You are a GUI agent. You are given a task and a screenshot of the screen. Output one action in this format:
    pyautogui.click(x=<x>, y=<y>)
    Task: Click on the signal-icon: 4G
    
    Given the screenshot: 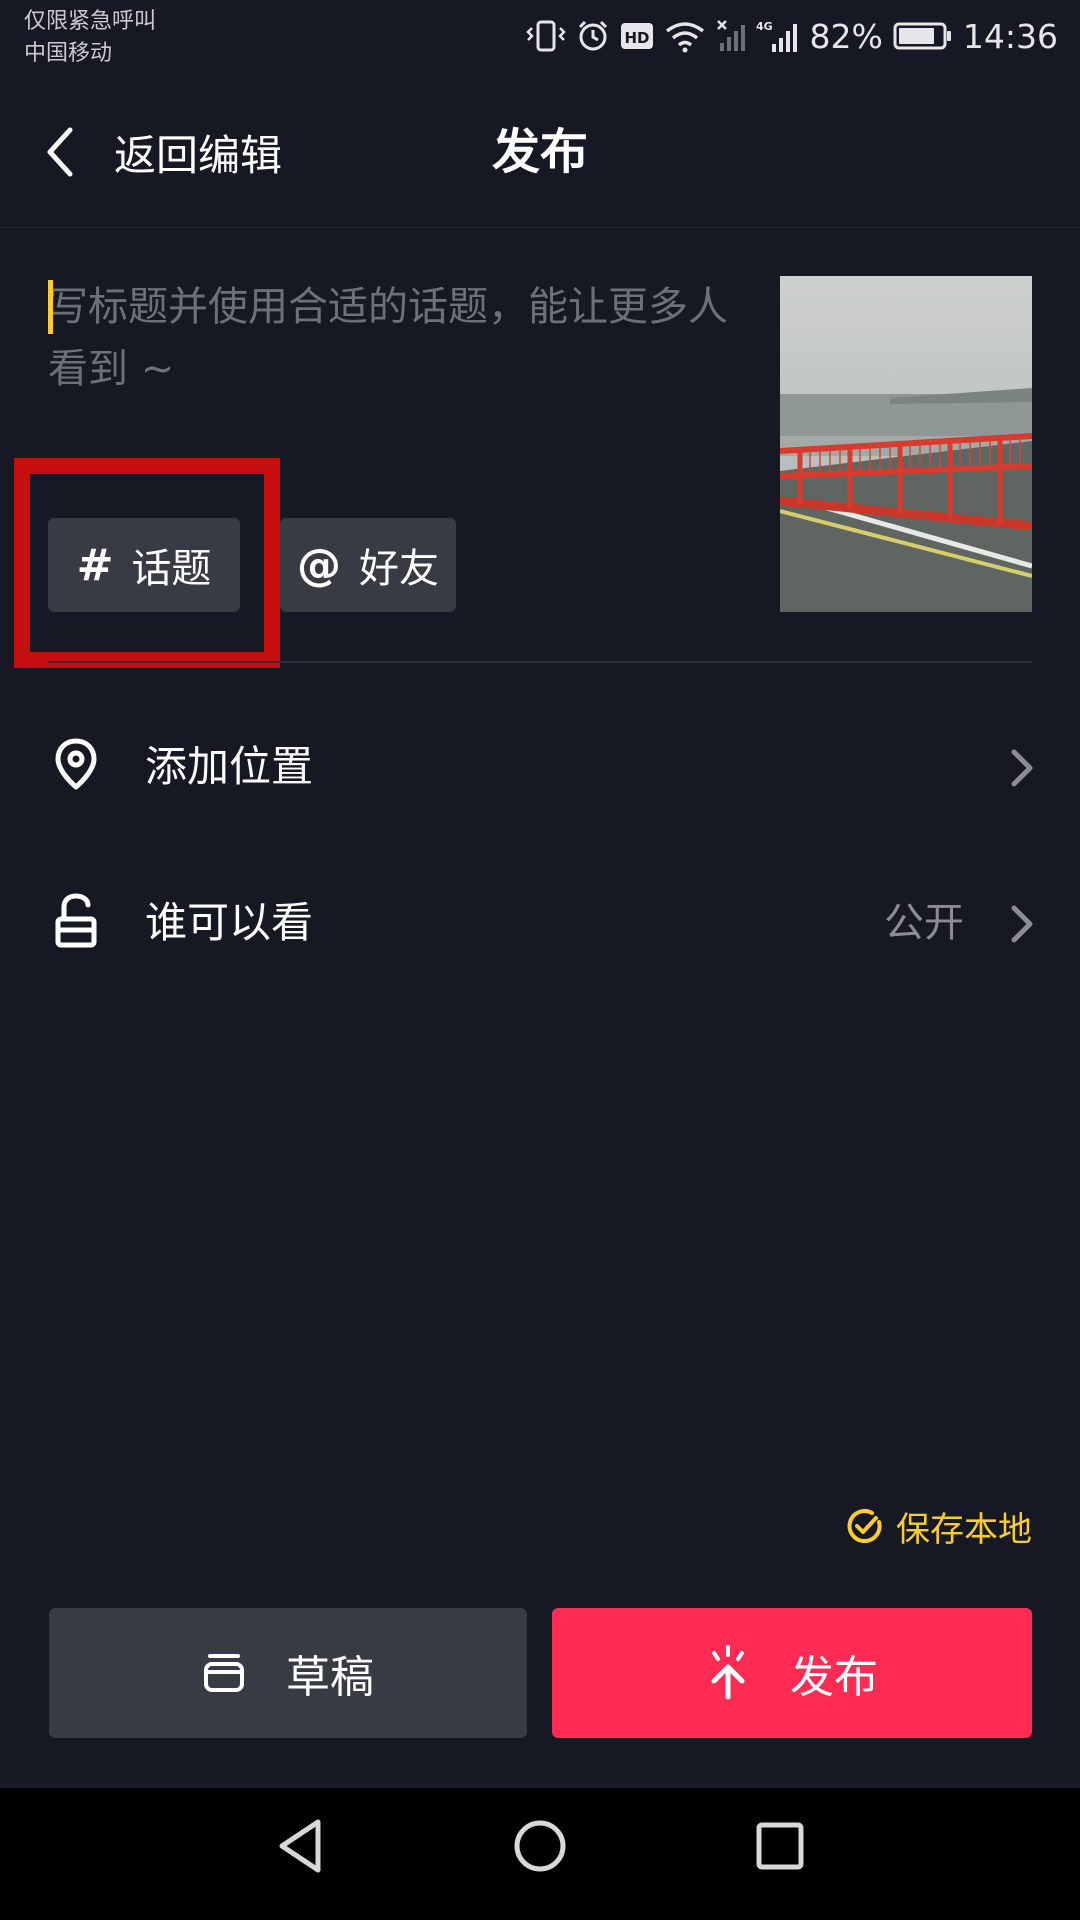 What is the action you would take?
    pyautogui.click(x=776, y=36)
    